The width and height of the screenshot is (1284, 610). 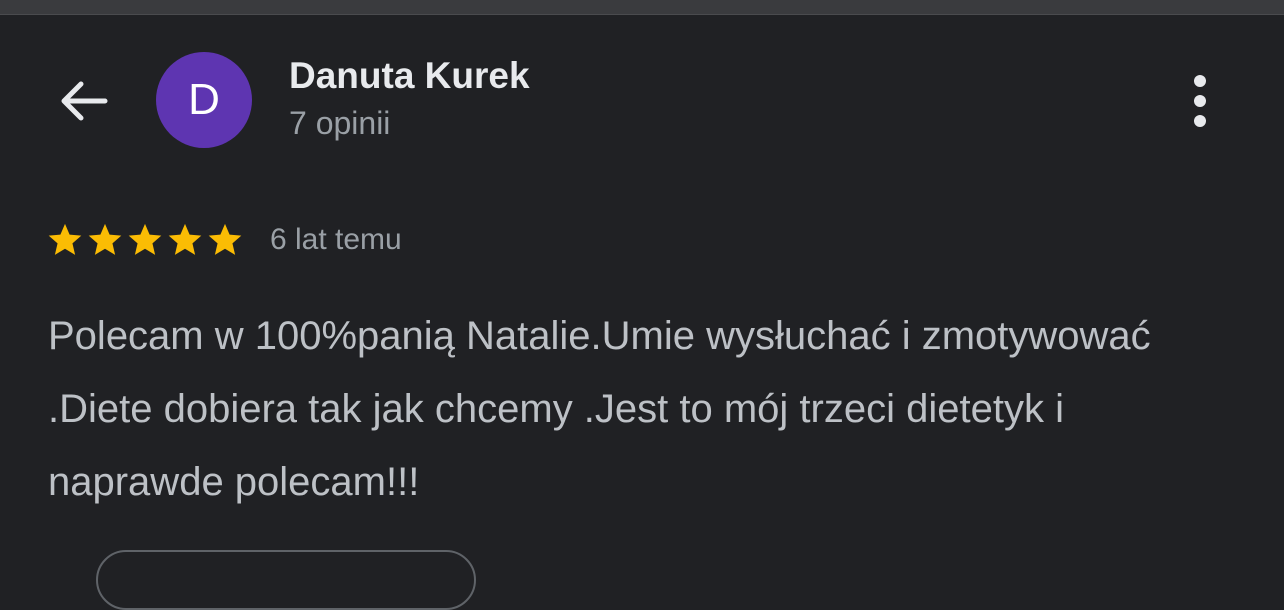 I want to click on back-button, so click(x=83, y=101).